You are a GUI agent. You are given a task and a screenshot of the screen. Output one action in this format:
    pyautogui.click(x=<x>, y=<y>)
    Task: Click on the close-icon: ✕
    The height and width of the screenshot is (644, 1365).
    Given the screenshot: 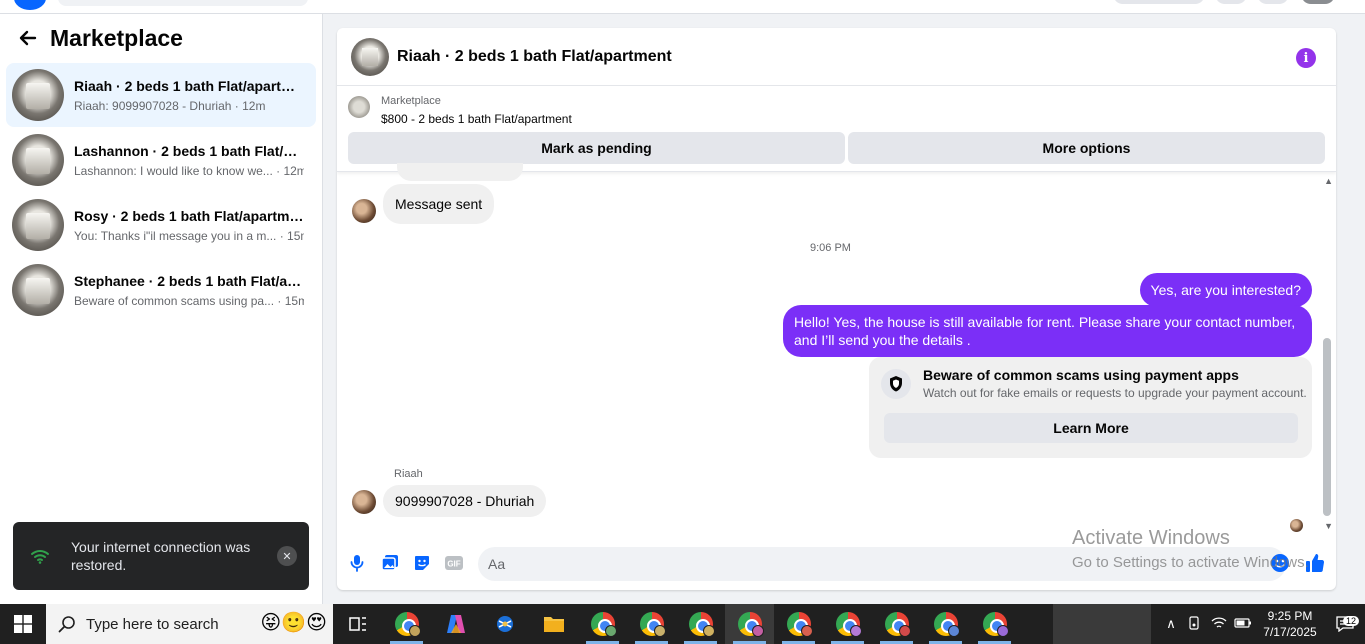 What is the action you would take?
    pyautogui.click(x=287, y=556)
    